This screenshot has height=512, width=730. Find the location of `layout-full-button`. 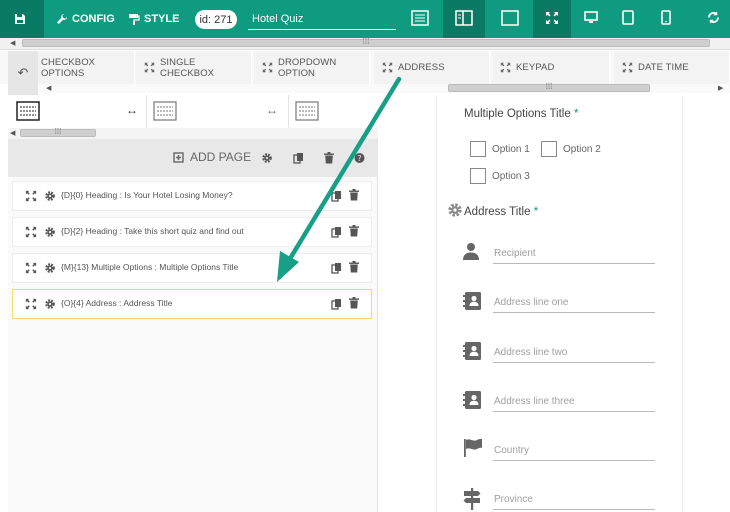

layout-full-button is located at coordinates (420, 19).